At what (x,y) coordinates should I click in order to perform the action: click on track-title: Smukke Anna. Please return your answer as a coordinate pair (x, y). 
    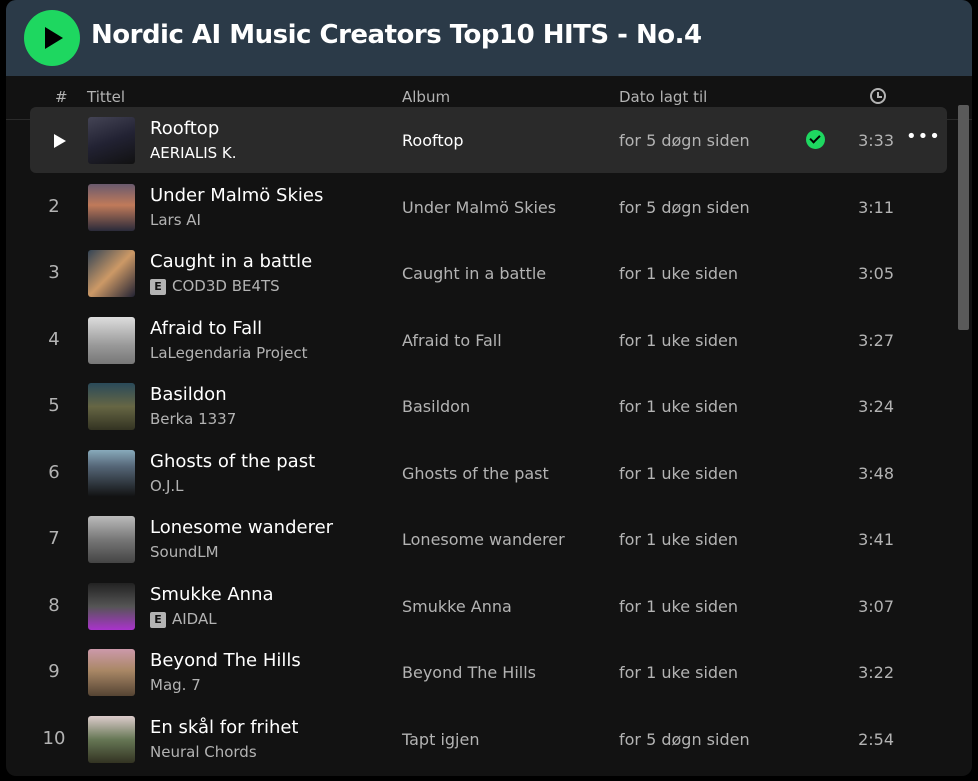
    Looking at the image, I should click on (212, 594).